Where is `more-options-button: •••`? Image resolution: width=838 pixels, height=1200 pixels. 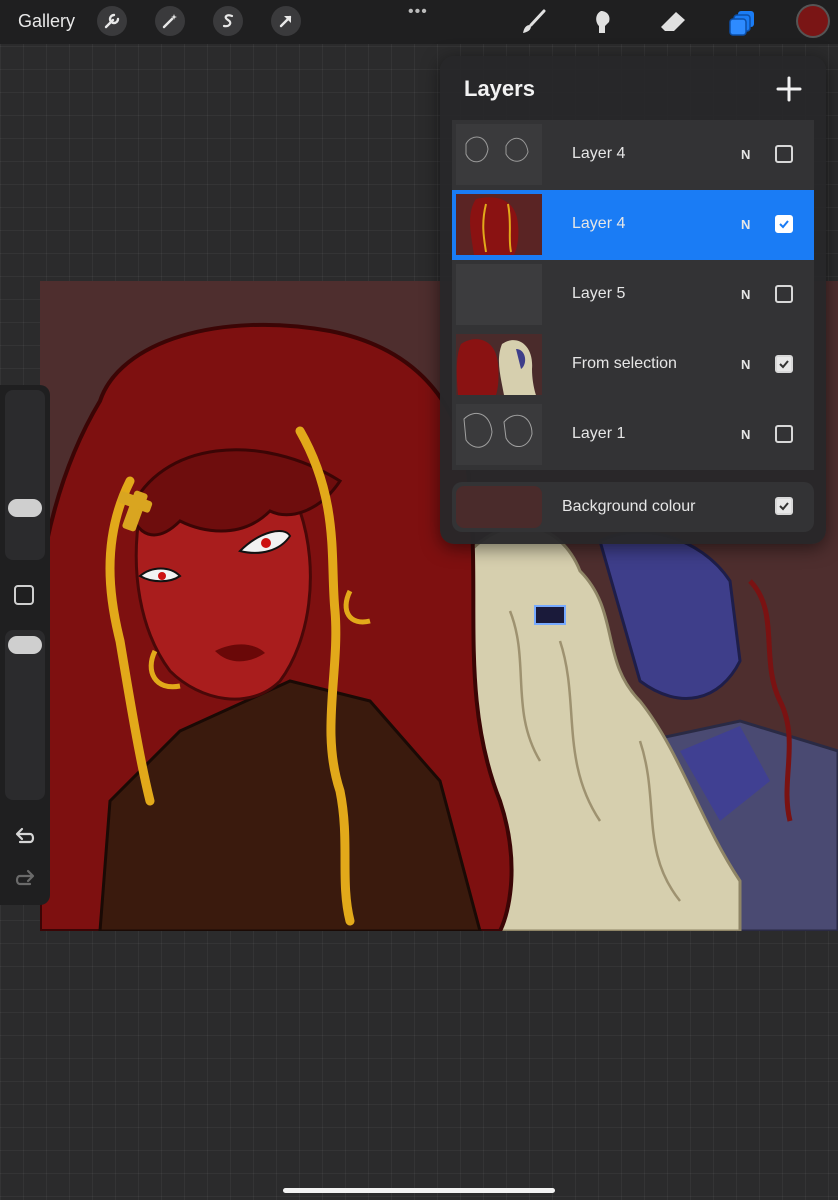 more-options-button: ••• is located at coordinates (418, 12).